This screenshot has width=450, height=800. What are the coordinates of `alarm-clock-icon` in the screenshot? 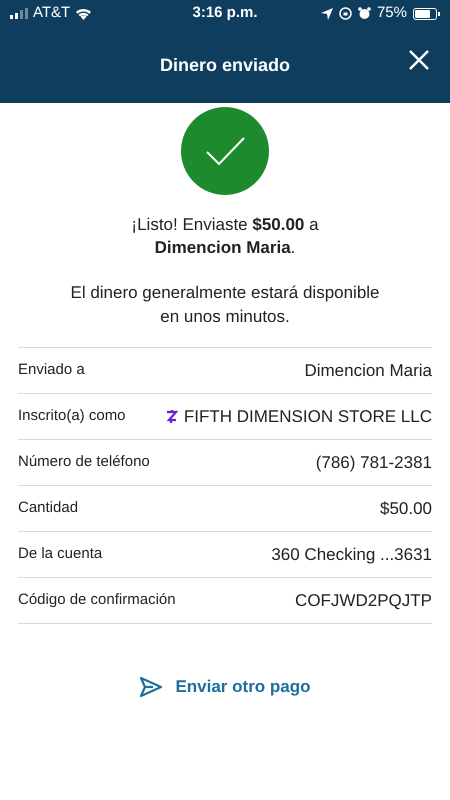 It's located at (364, 13).